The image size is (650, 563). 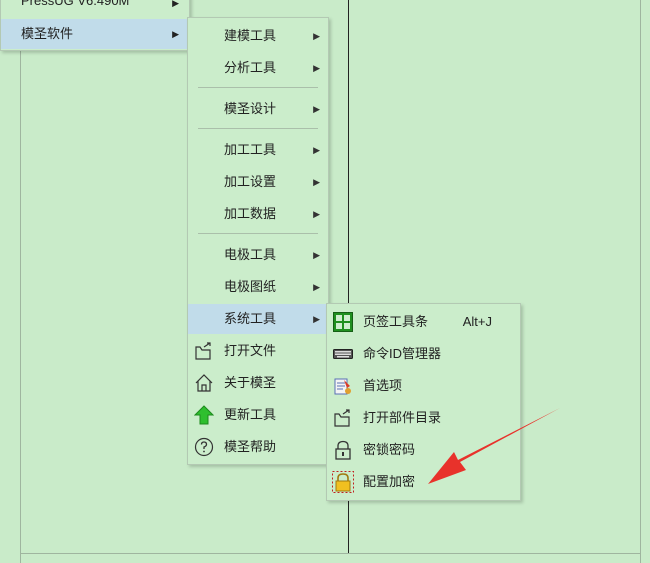 I want to click on submenu-item-label: 加工工具, so click(x=250, y=149).